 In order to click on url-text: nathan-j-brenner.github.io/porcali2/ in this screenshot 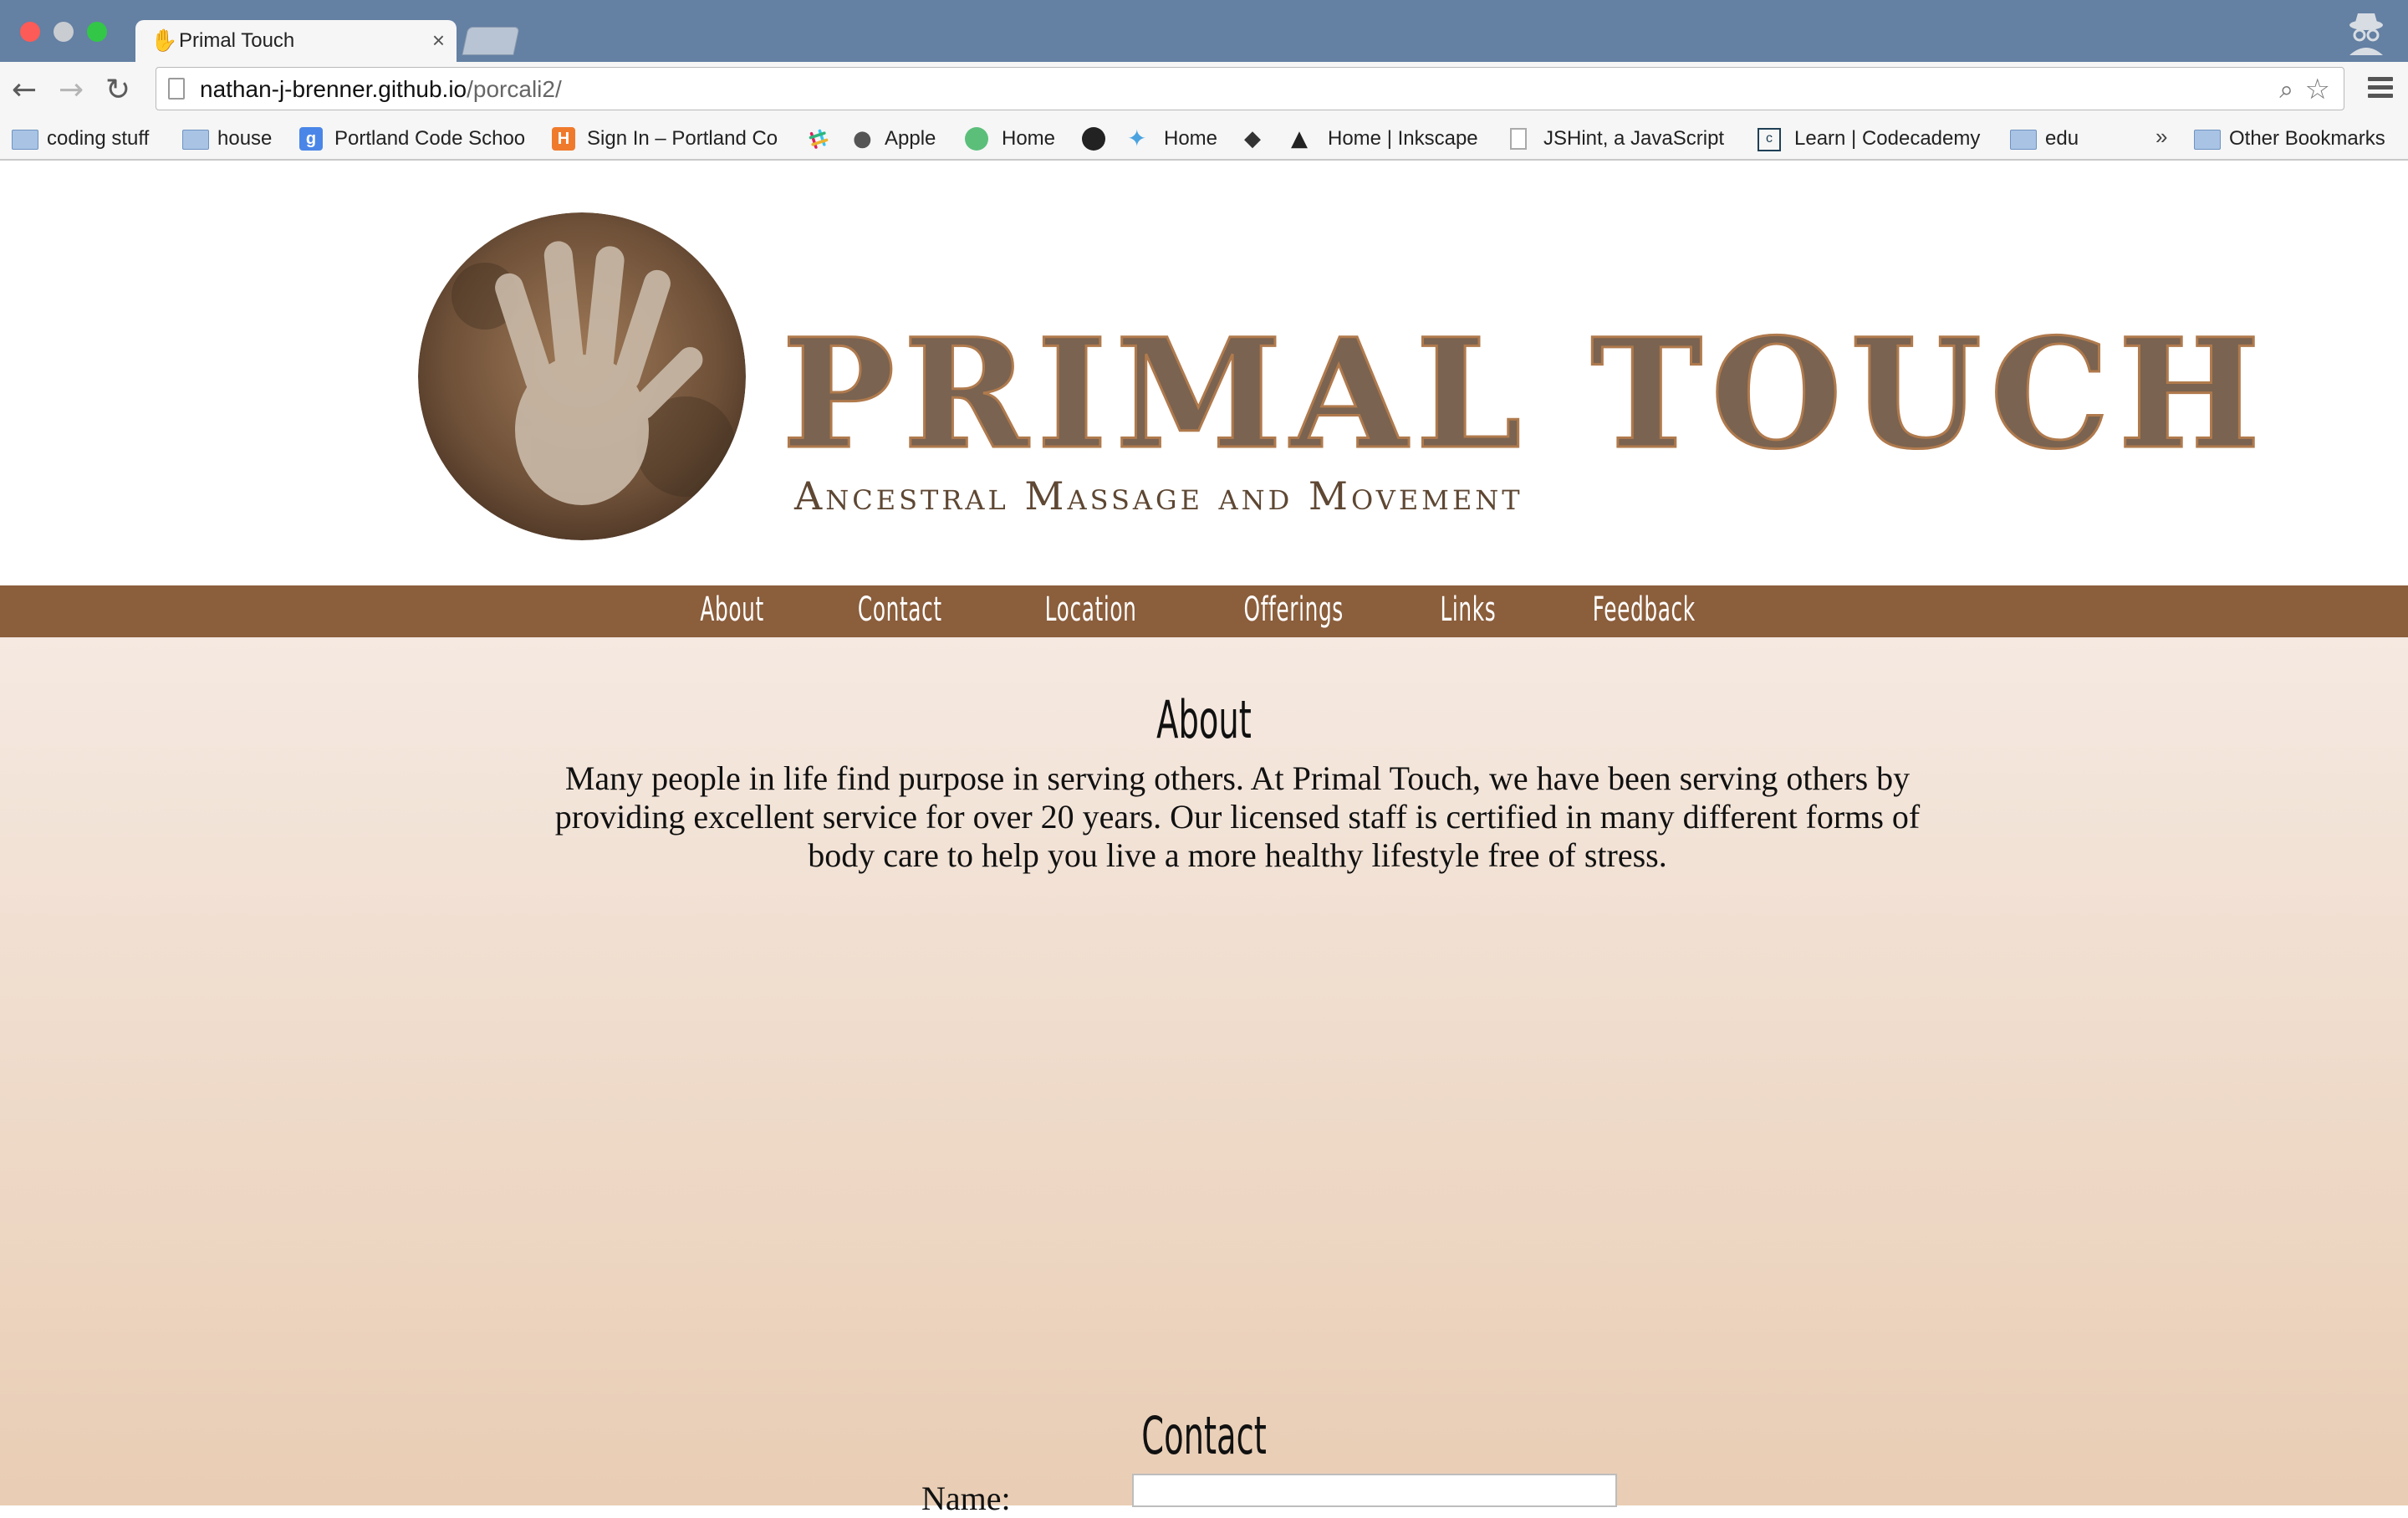, I will do `click(381, 89)`.